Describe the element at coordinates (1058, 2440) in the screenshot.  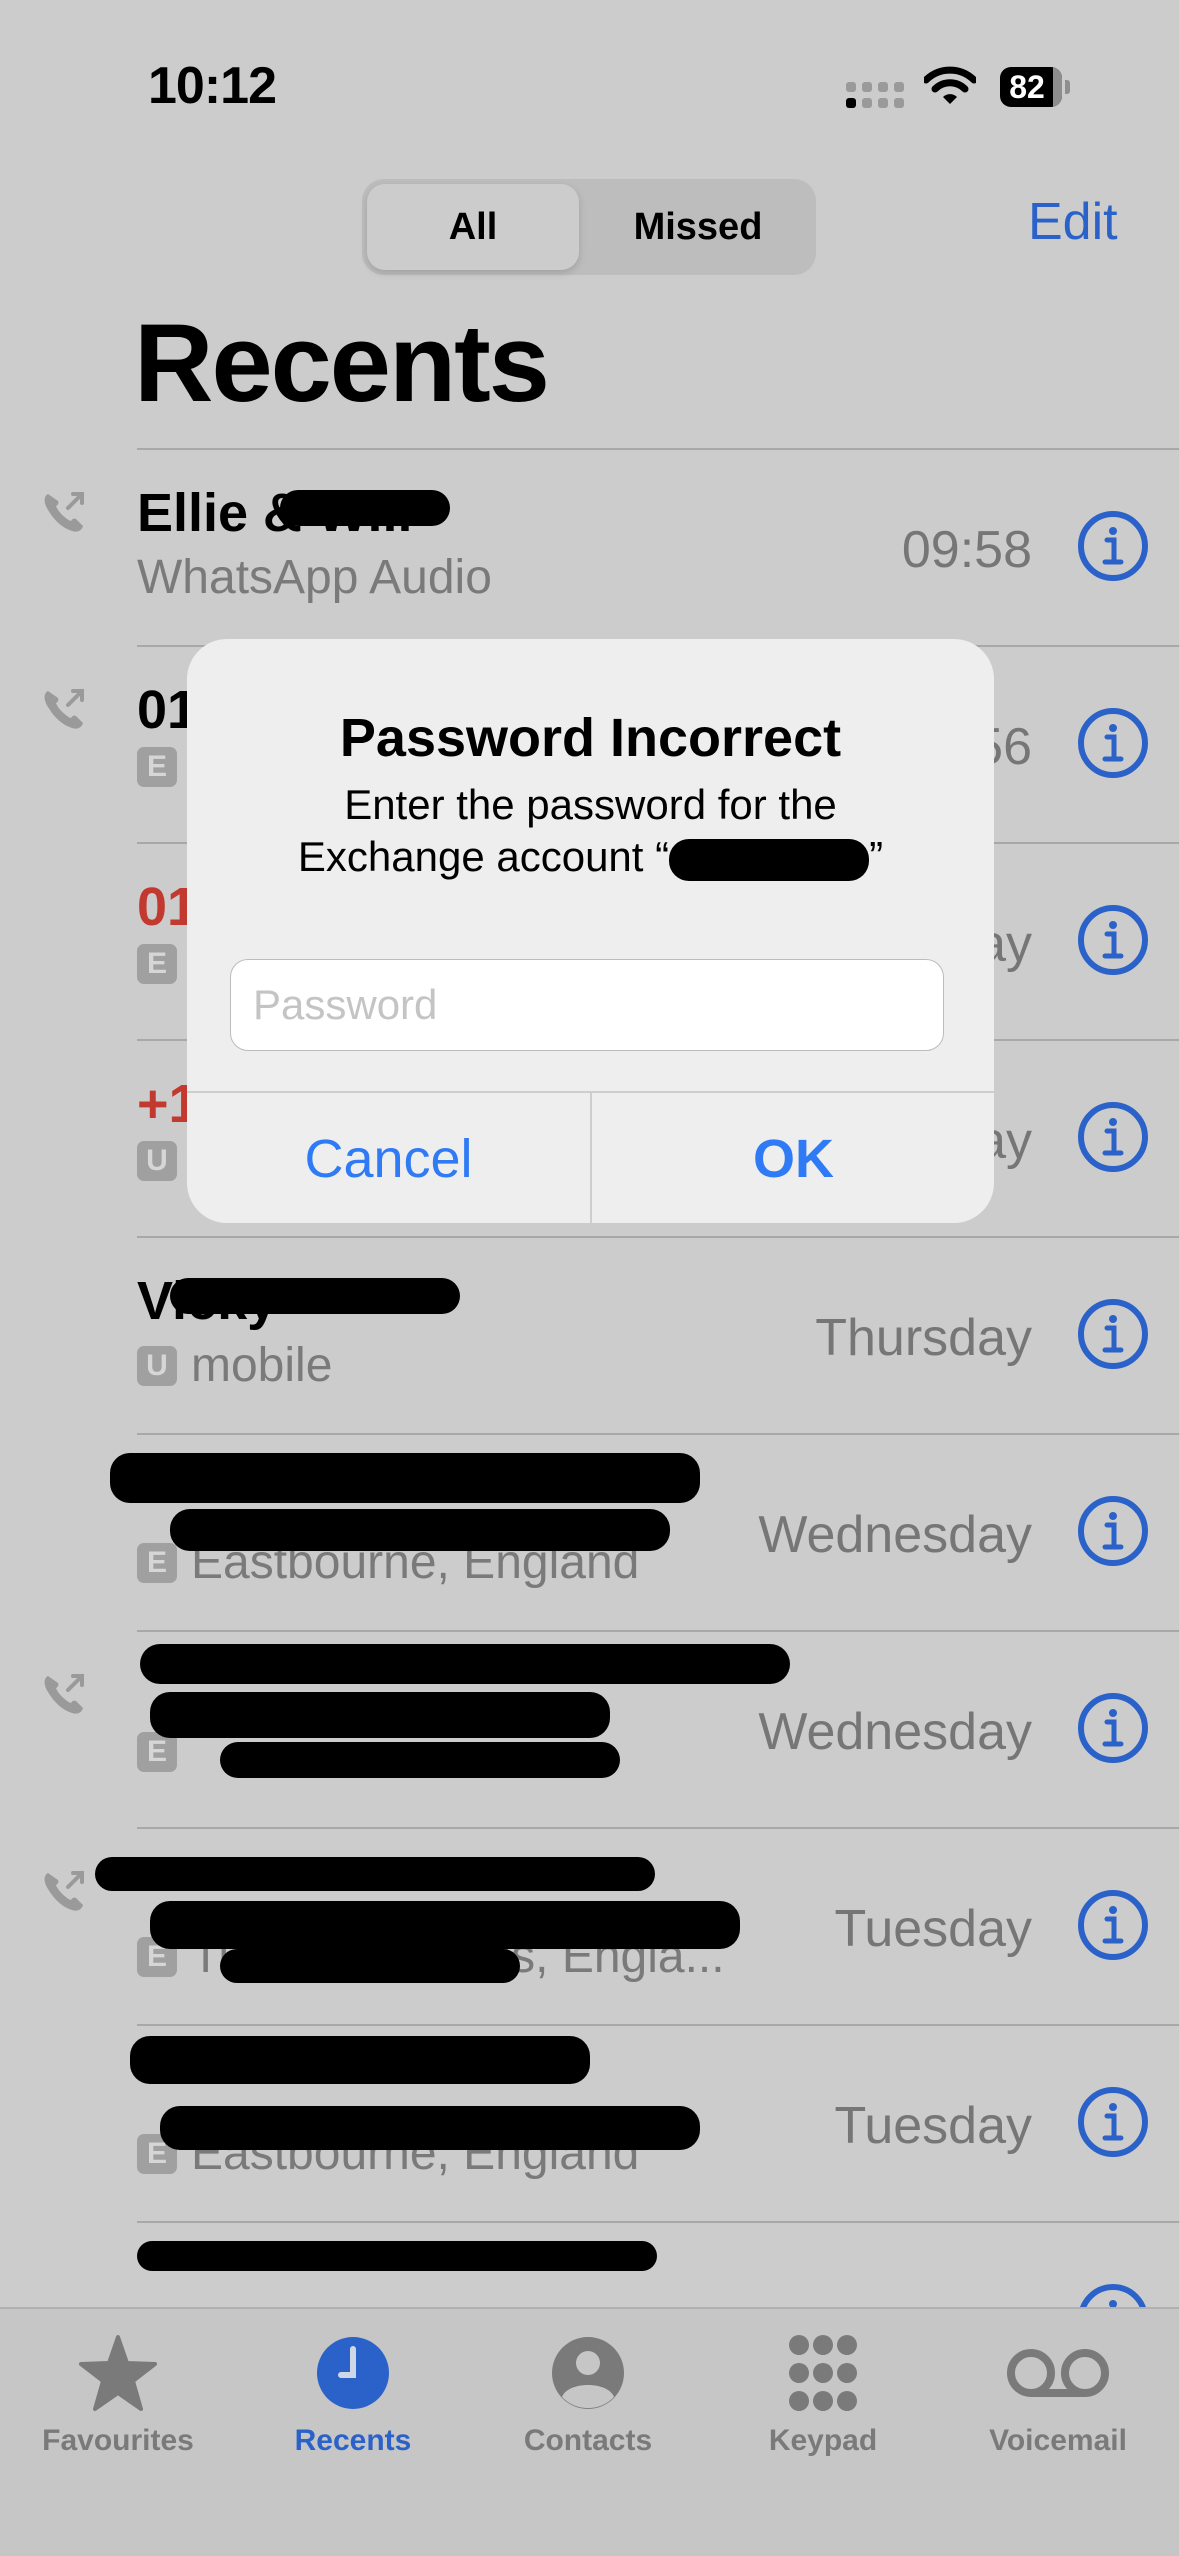
I see `tab-label: Voicemail` at that location.